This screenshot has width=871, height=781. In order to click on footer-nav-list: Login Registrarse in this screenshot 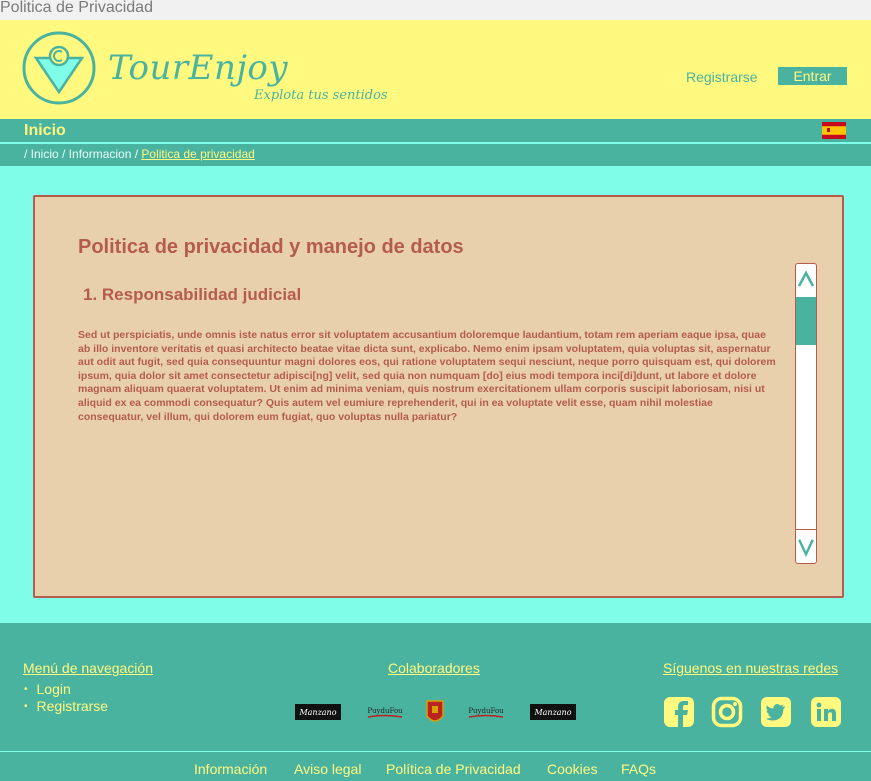, I will do `click(66, 698)`.